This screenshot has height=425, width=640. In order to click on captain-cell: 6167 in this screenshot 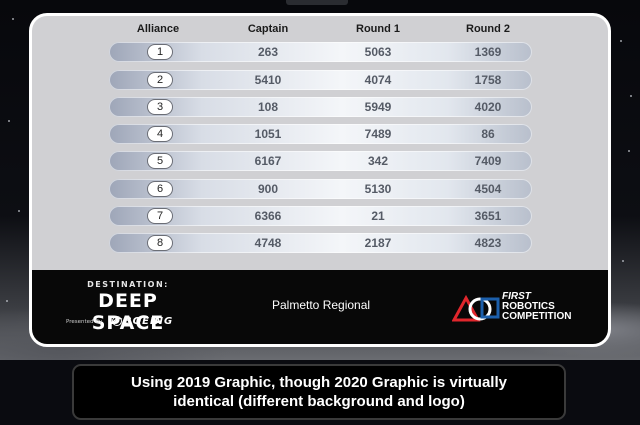, I will do `click(268, 161)`.